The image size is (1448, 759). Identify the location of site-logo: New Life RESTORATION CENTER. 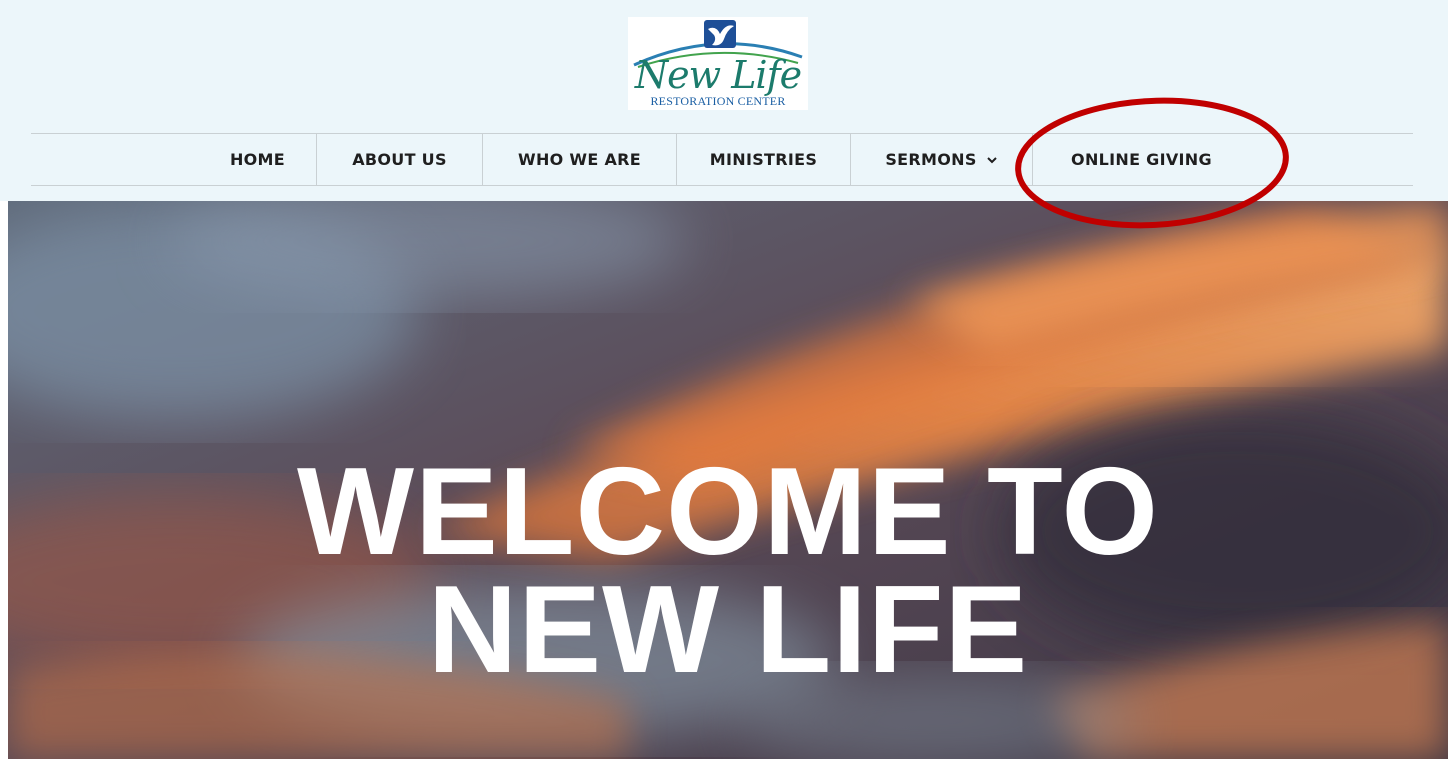
(718, 63).